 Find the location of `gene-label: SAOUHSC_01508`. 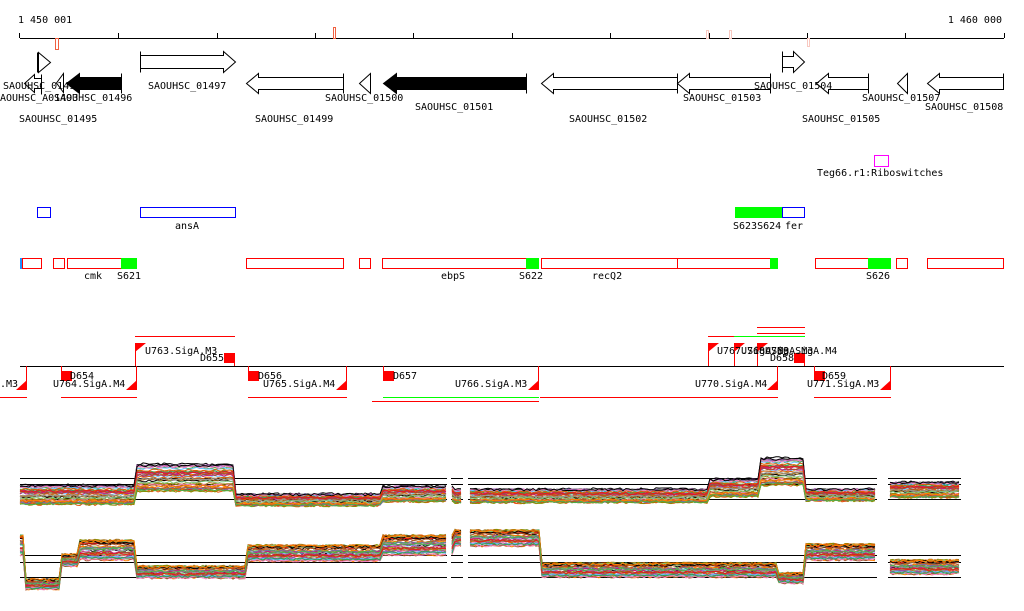

gene-label: SAOUHSC_01508 is located at coordinates (964, 107).